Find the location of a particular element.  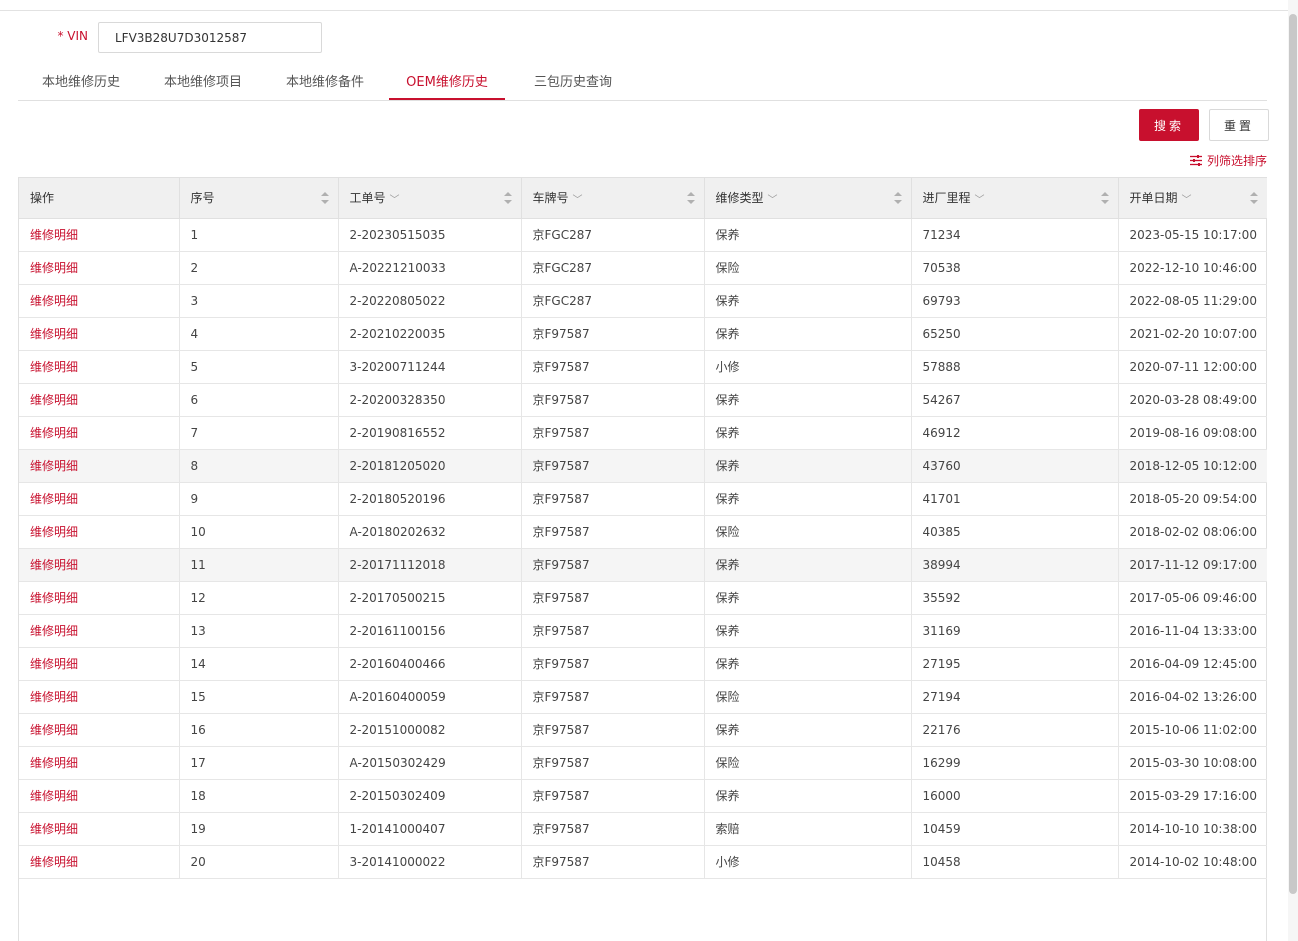

work-order-cell: 2-20200328350 is located at coordinates (430, 400).